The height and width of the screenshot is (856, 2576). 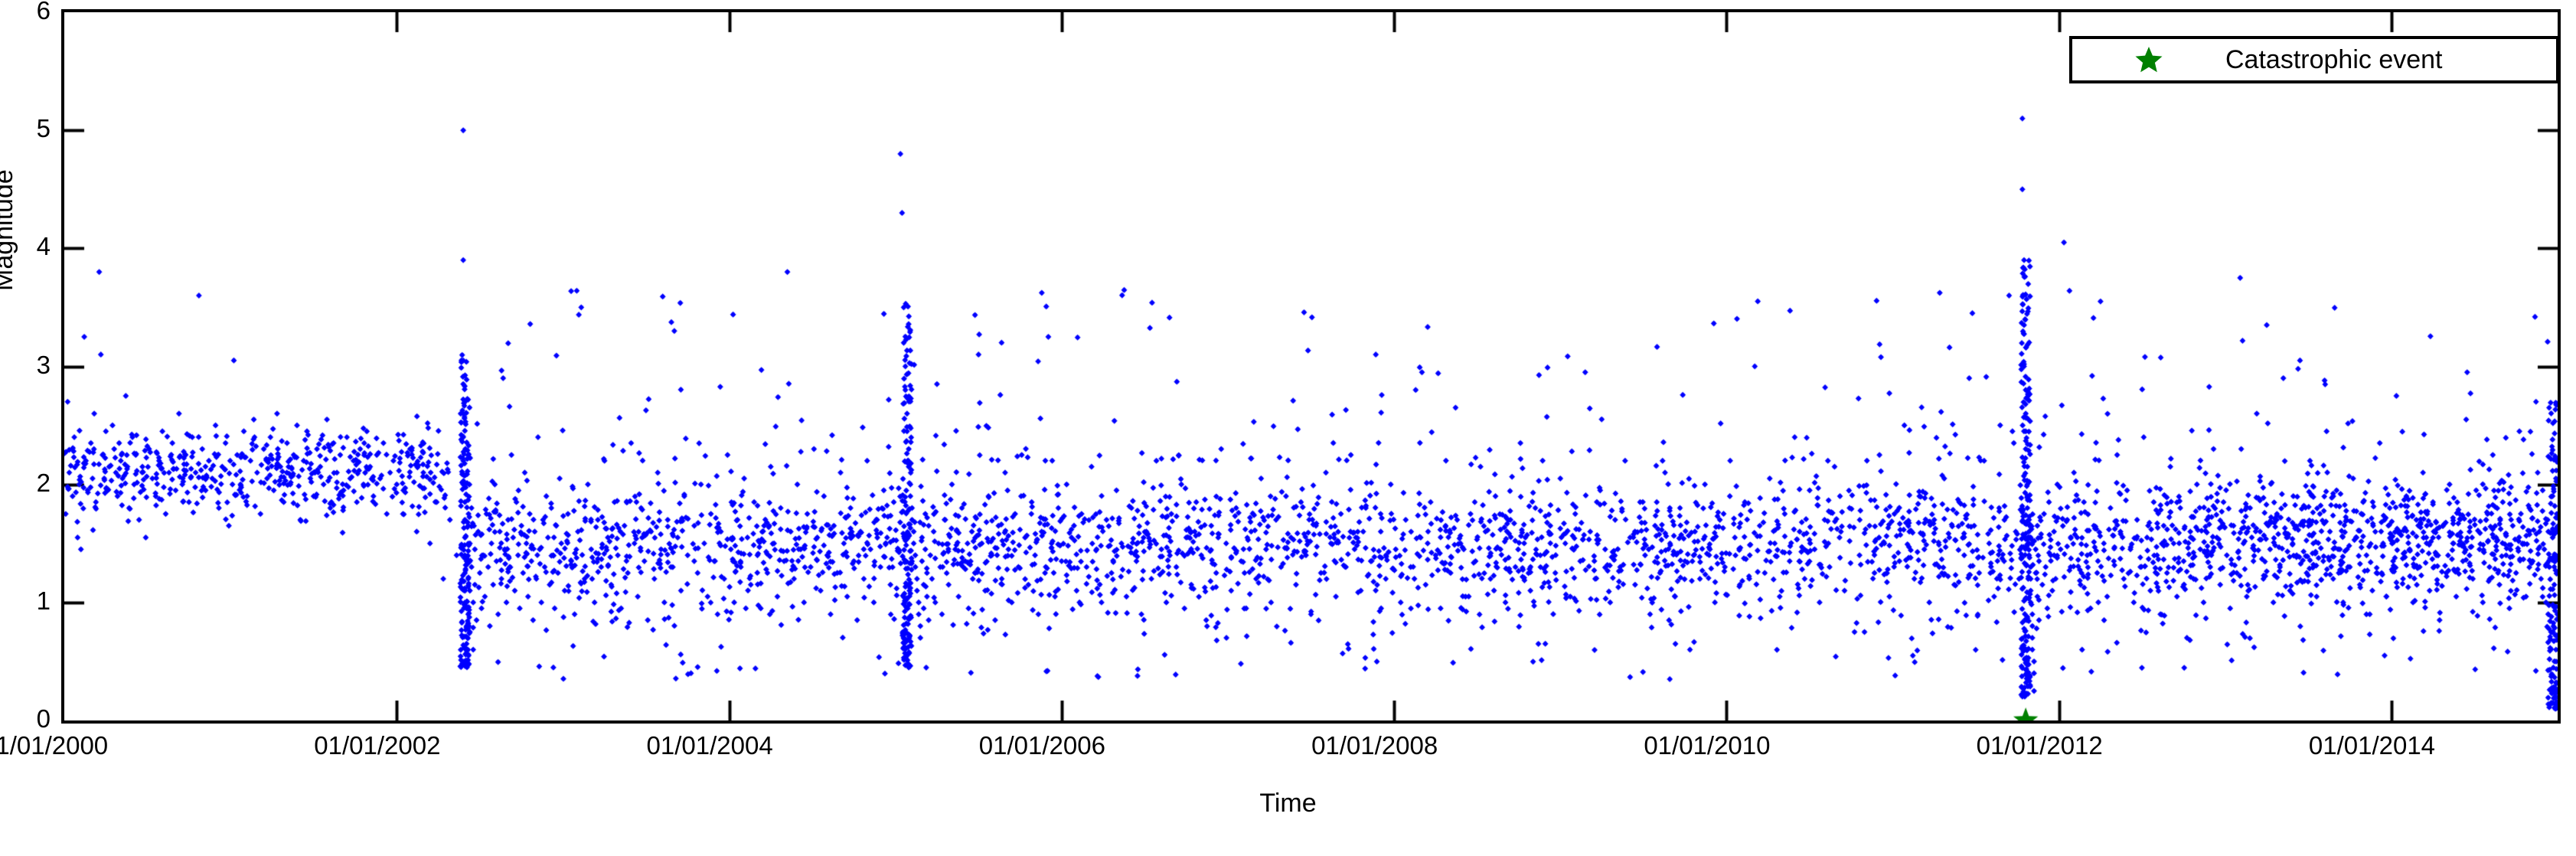 What do you see at coordinates (43, 482) in the screenshot?
I see `y-tick-label: 2` at bounding box center [43, 482].